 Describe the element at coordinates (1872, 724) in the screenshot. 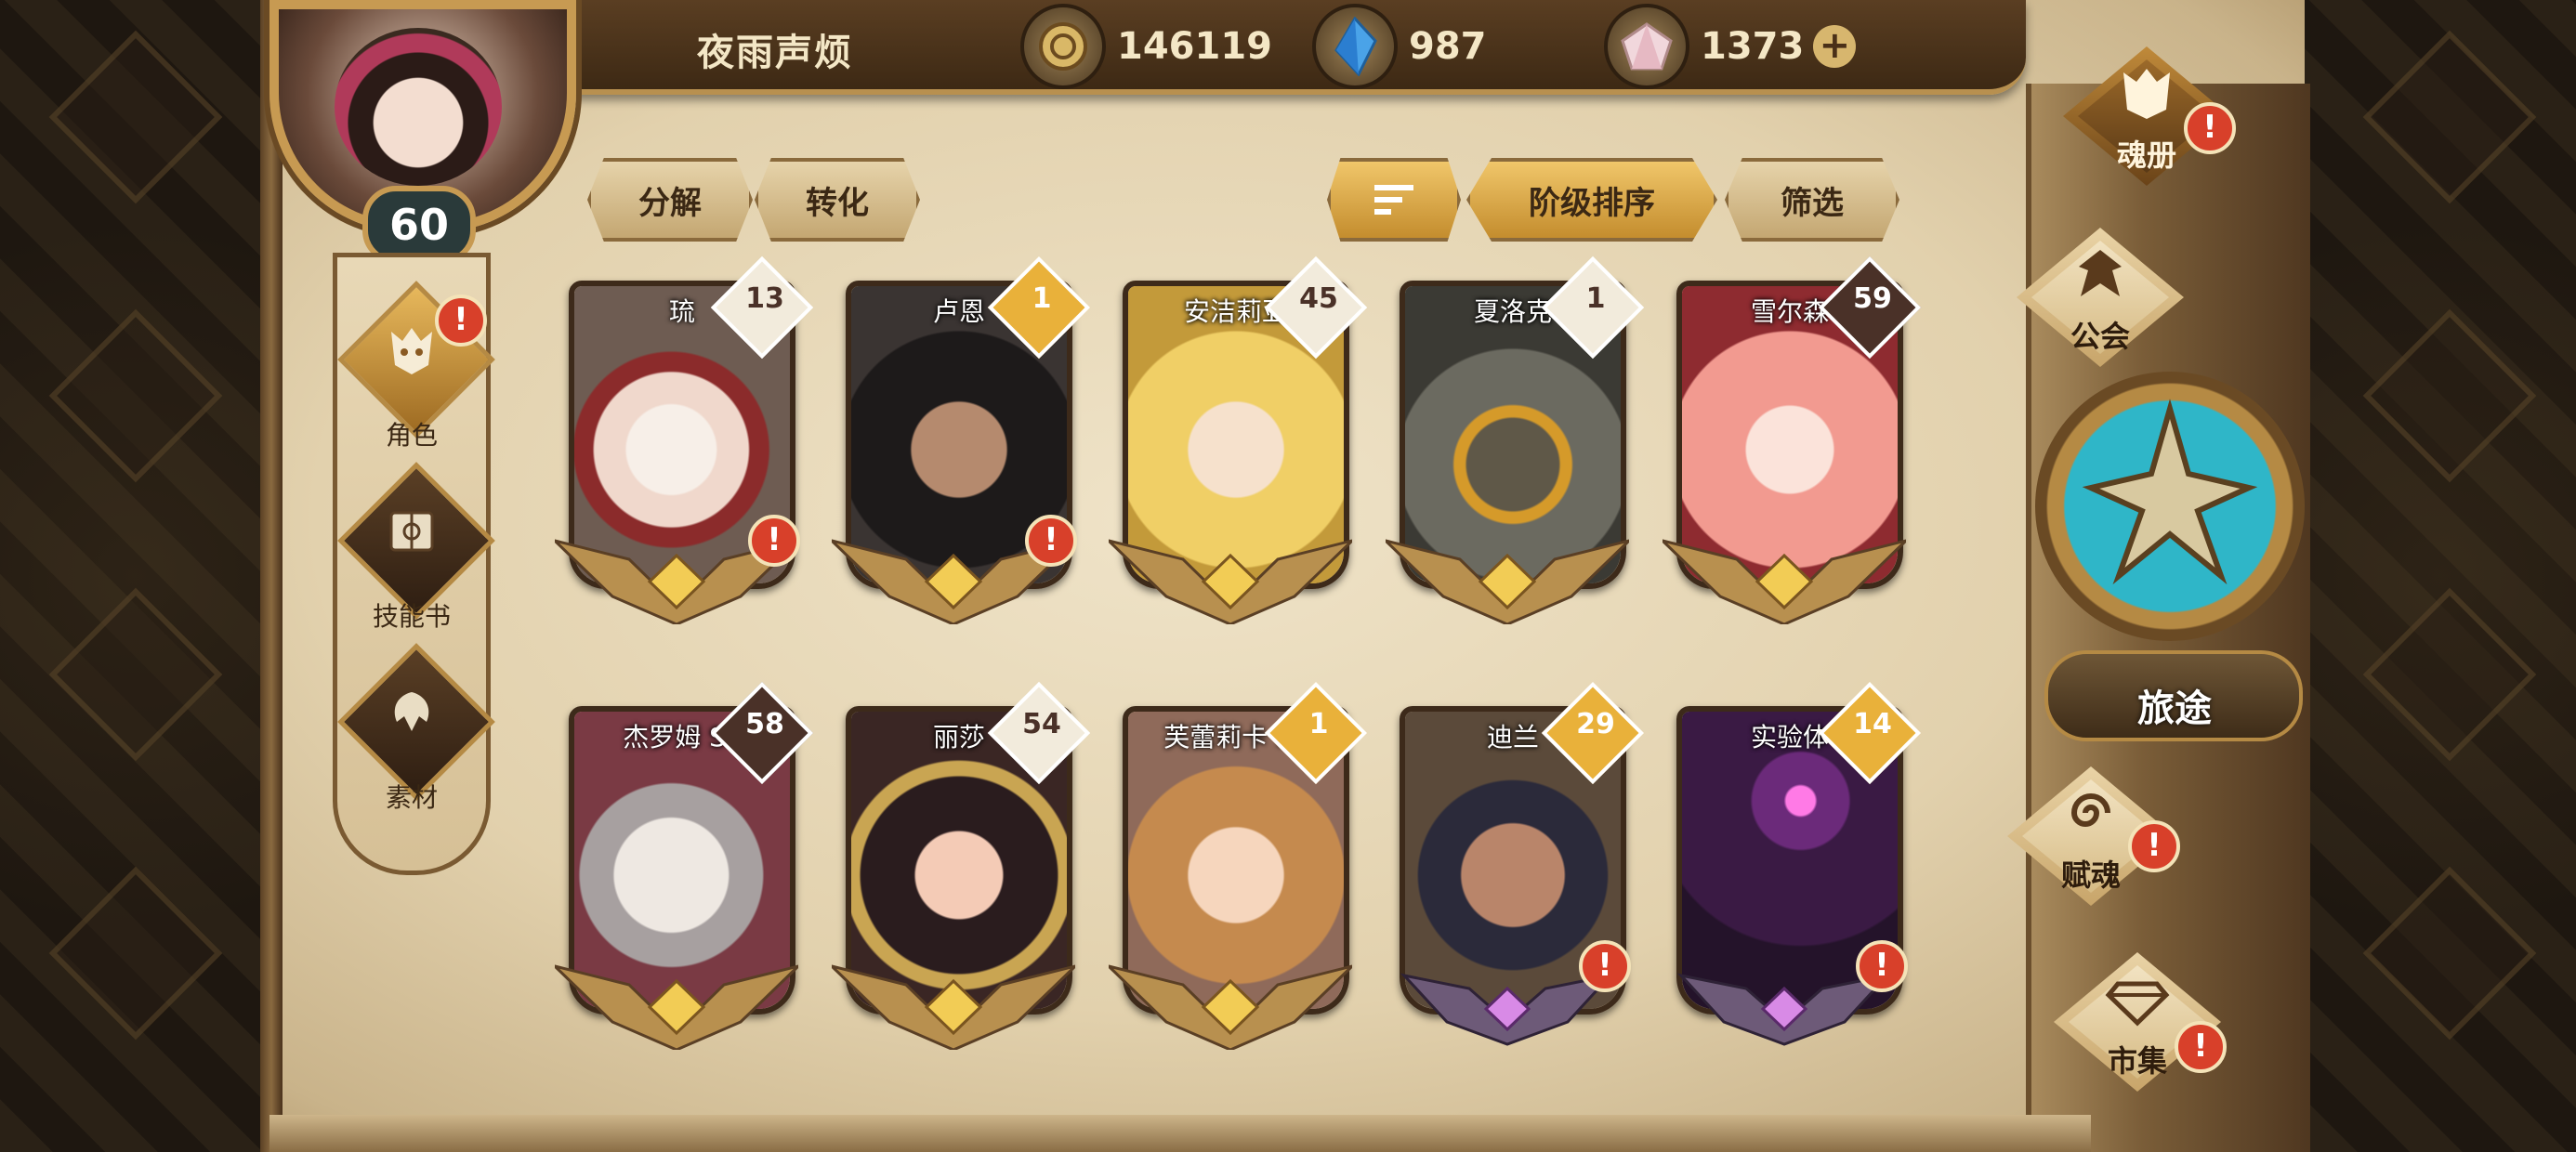

I see `rank-number: 14` at that location.